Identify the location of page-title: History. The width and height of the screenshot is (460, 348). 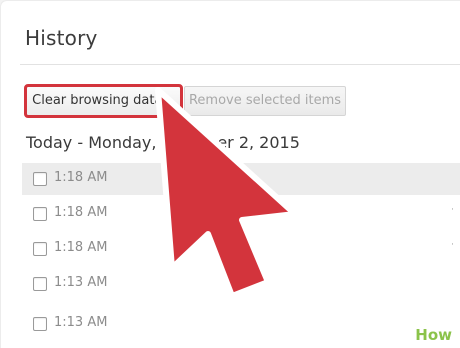
(61, 38).